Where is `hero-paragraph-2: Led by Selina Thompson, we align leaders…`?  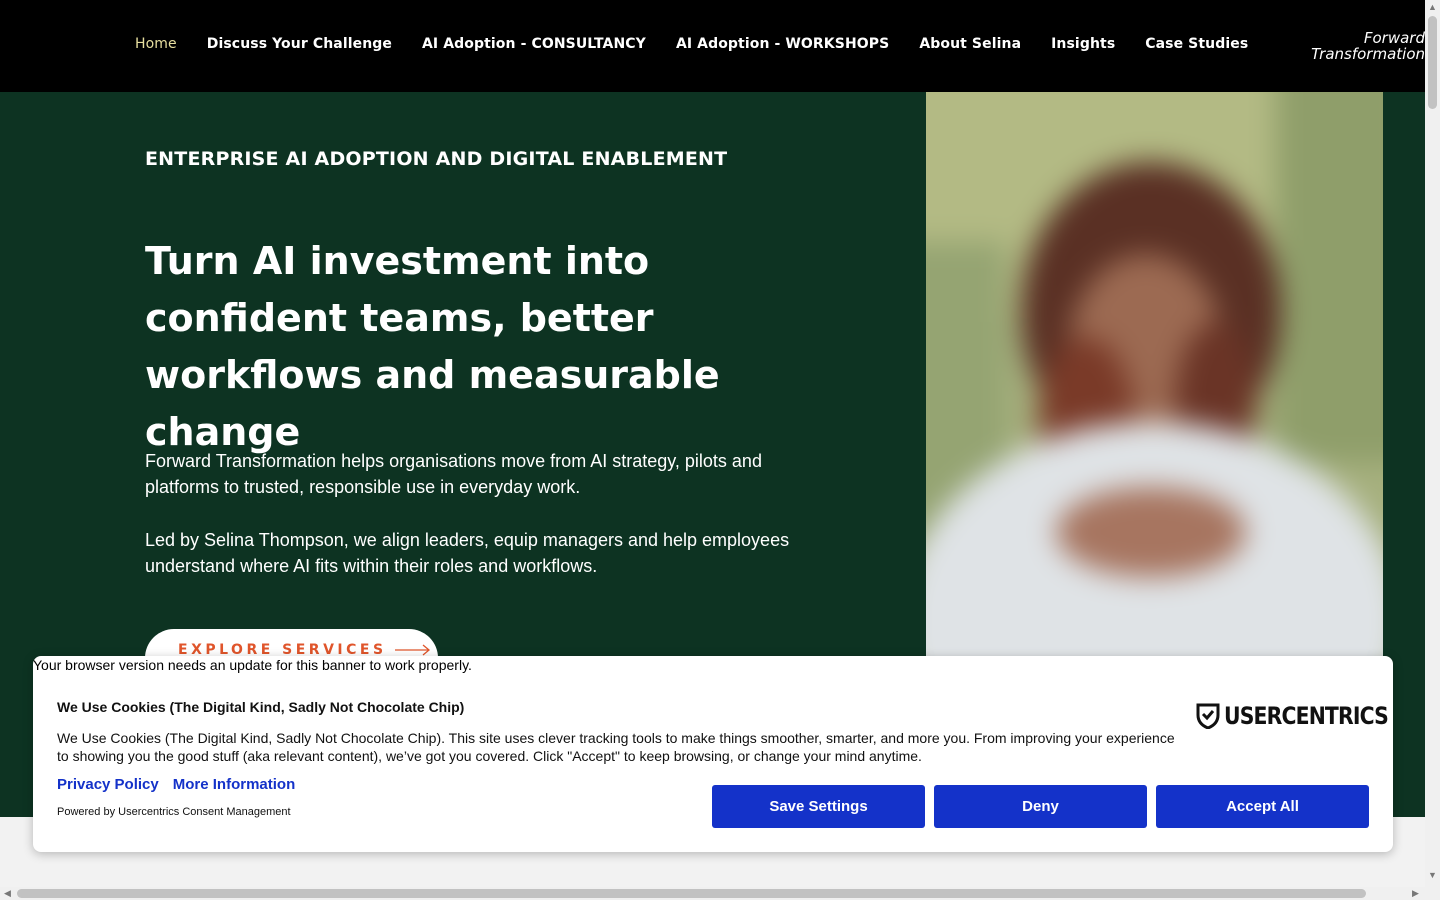 hero-paragraph-2: Led by Selina Thompson, we align leaders… is located at coordinates (467, 553).